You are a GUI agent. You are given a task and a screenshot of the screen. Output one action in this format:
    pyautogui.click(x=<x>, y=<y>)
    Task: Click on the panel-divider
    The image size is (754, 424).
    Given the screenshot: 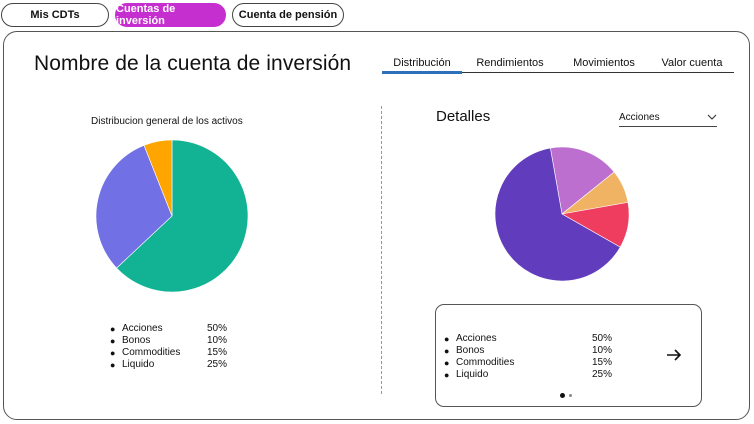 What is the action you would take?
    pyautogui.click(x=381, y=250)
    